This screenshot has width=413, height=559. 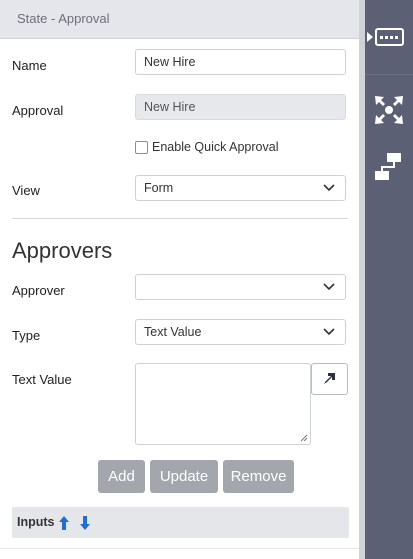 What do you see at coordinates (121, 476) in the screenshot?
I see `add-button: Add` at bounding box center [121, 476].